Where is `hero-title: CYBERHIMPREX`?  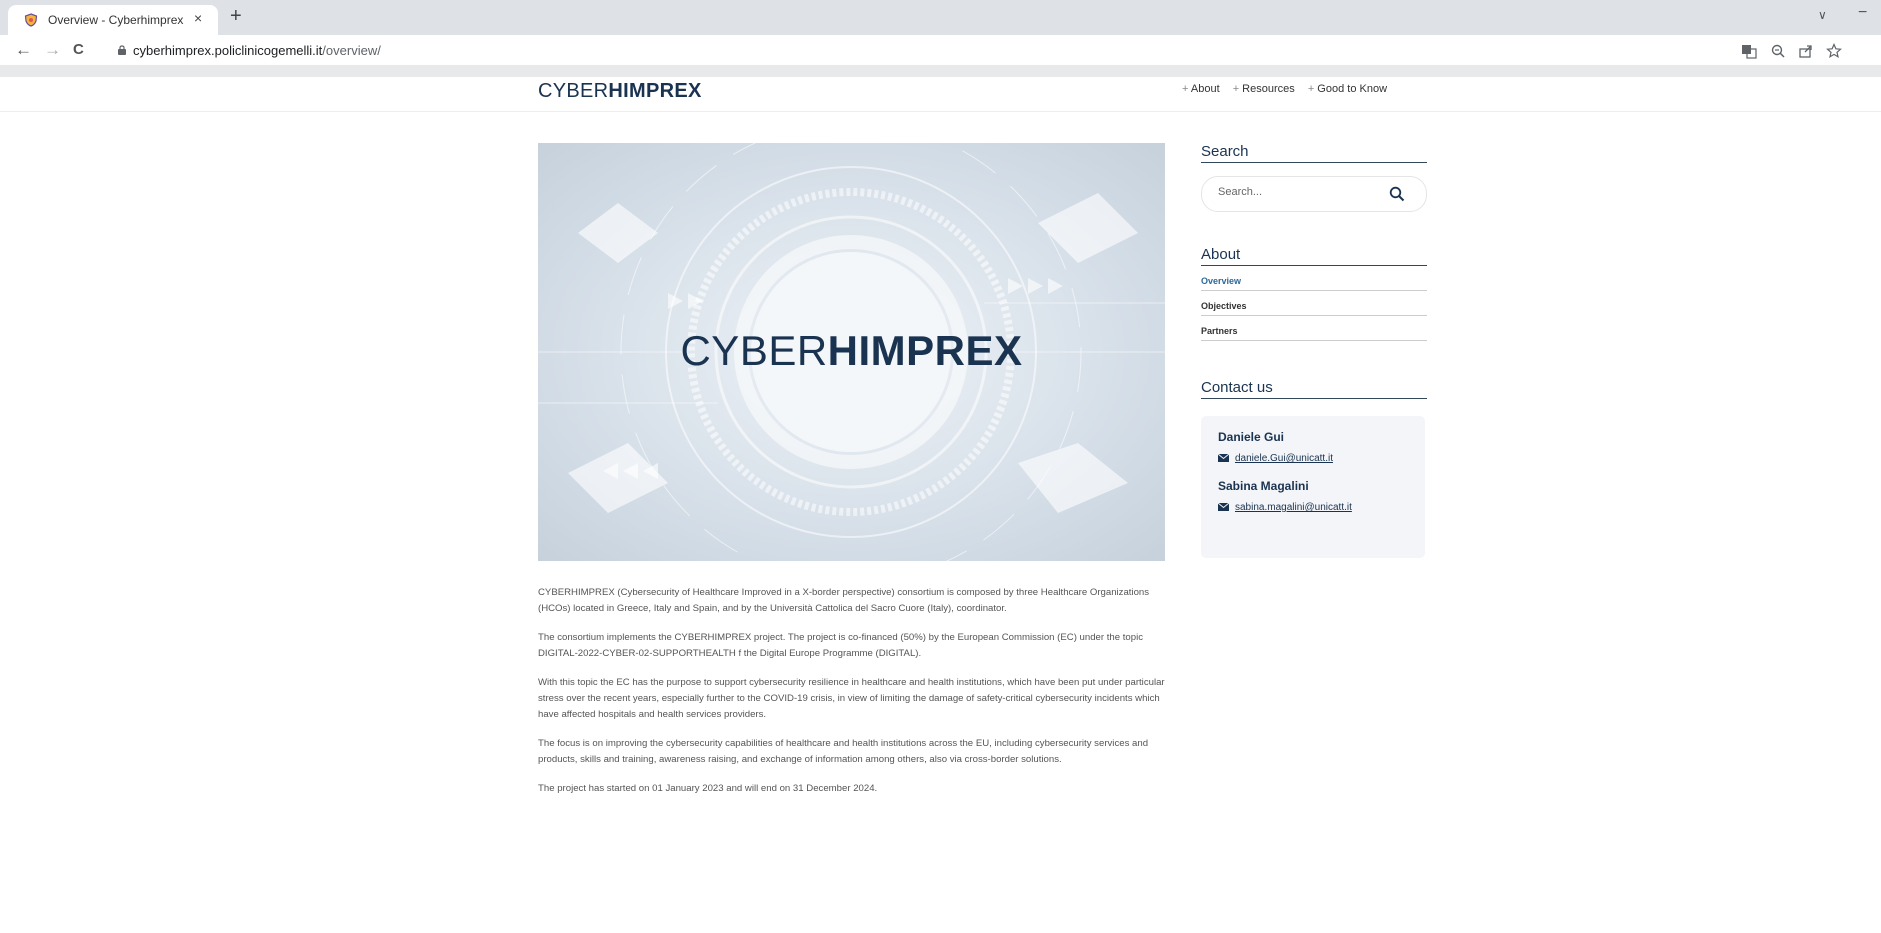
hero-title: CYBERHIMPREX is located at coordinates (851, 351).